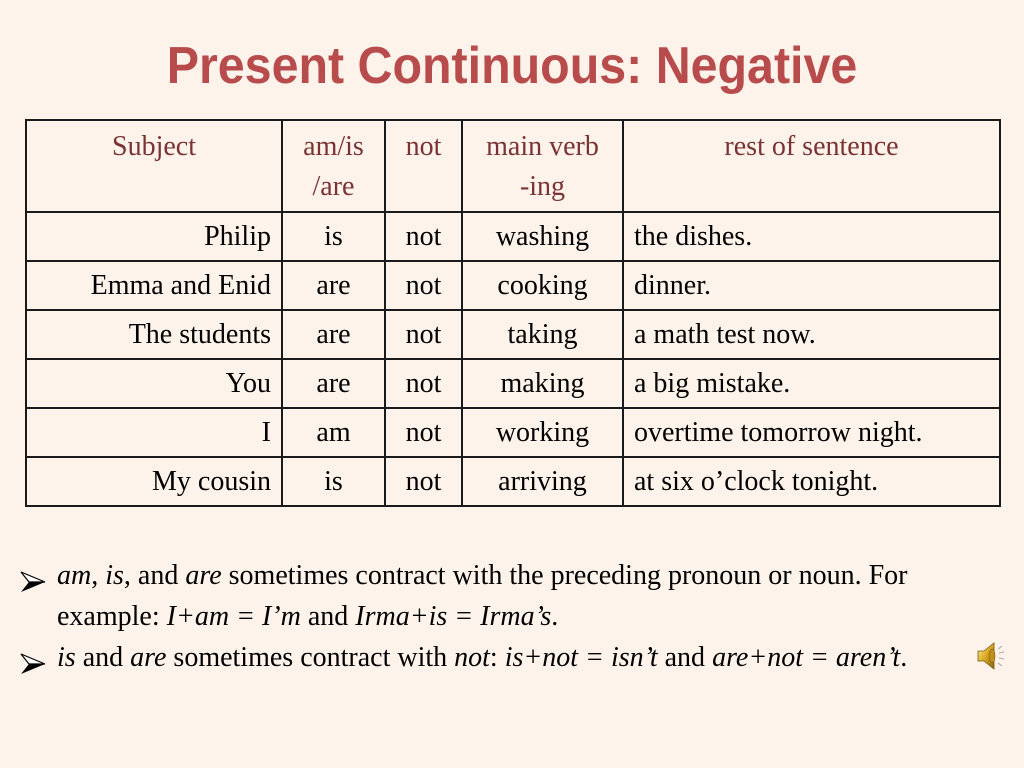 The image size is (1024, 768). I want to click on note-italic-text: I+am = I’m, so click(233, 616).